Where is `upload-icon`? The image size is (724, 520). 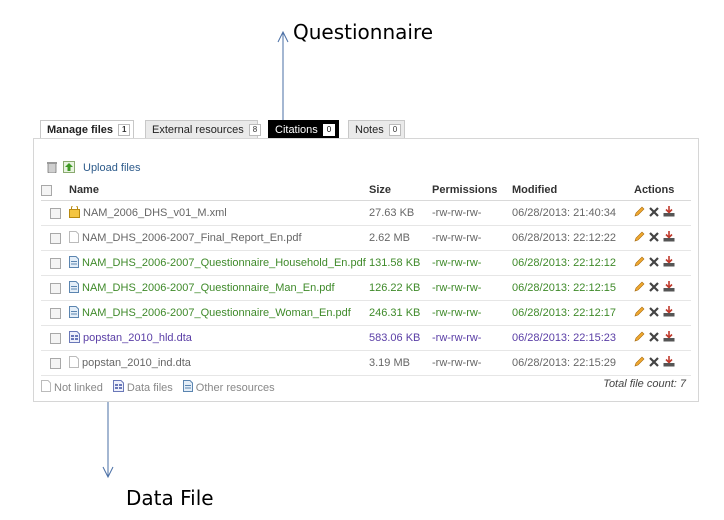 upload-icon is located at coordinates (69, 168).